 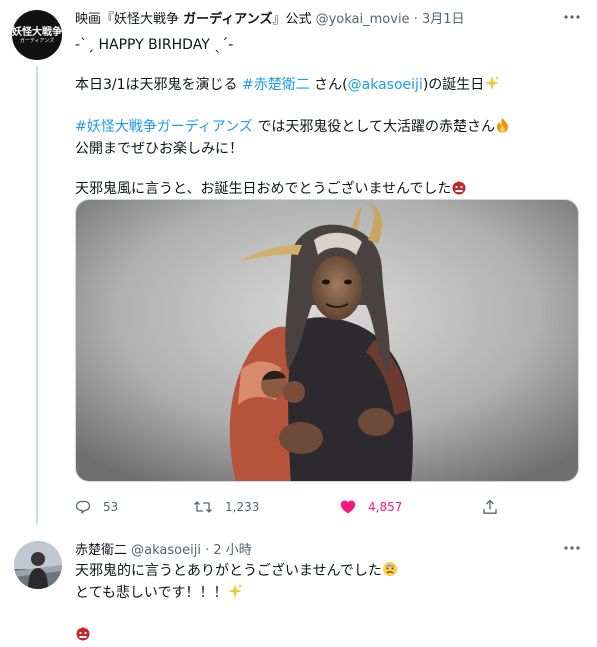 I want to click on avatar, so click(x=38, y=565).